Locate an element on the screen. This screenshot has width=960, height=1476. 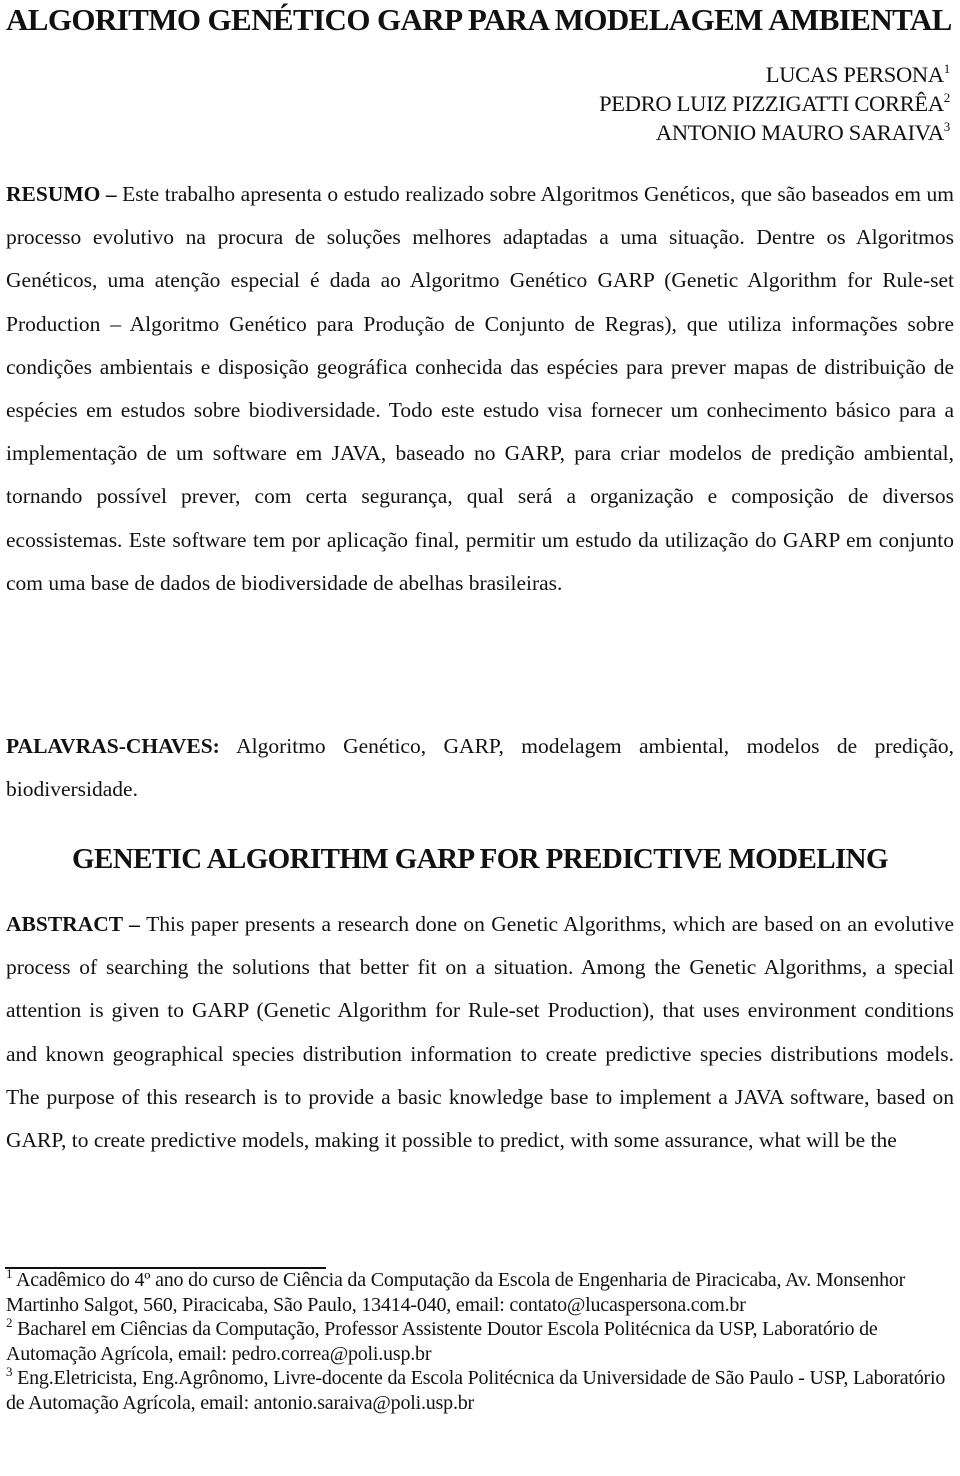
author-name: PEDRO LUIZ PIZZIGATTI CORRÊA is located at coordinates (771, 103).